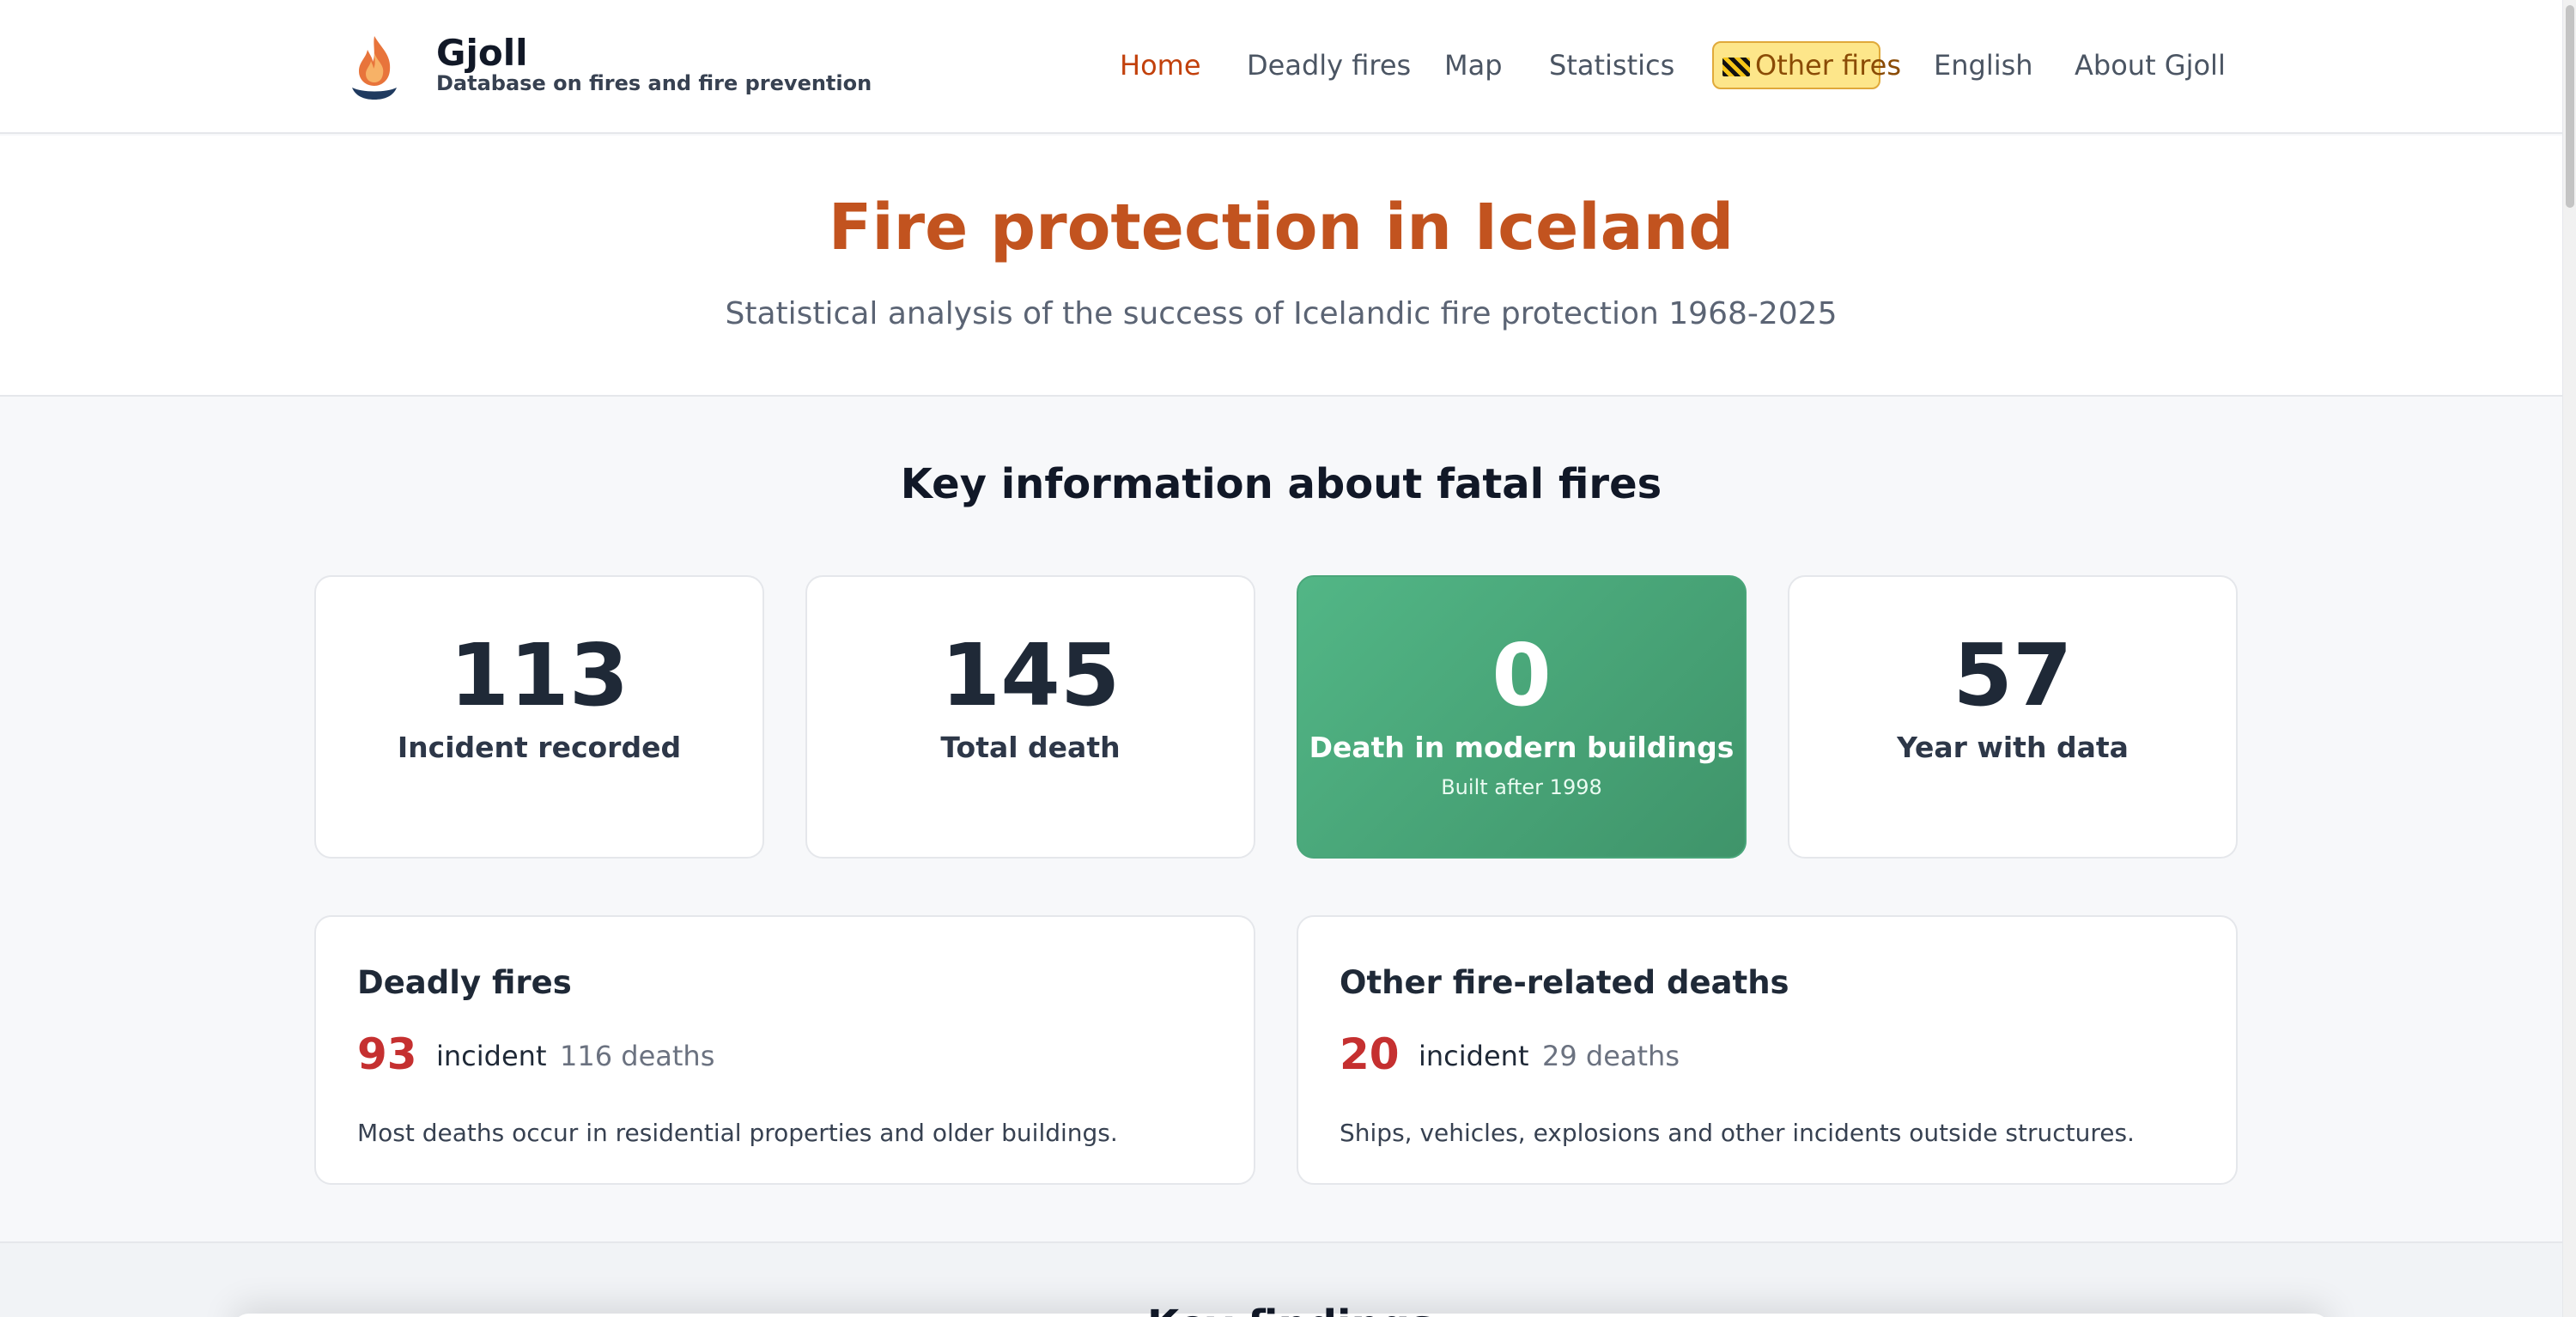 Image resolution: width=2576 pixels, height=1317 pixels. I want to click on flame-logo-icon, so click(375, 67).